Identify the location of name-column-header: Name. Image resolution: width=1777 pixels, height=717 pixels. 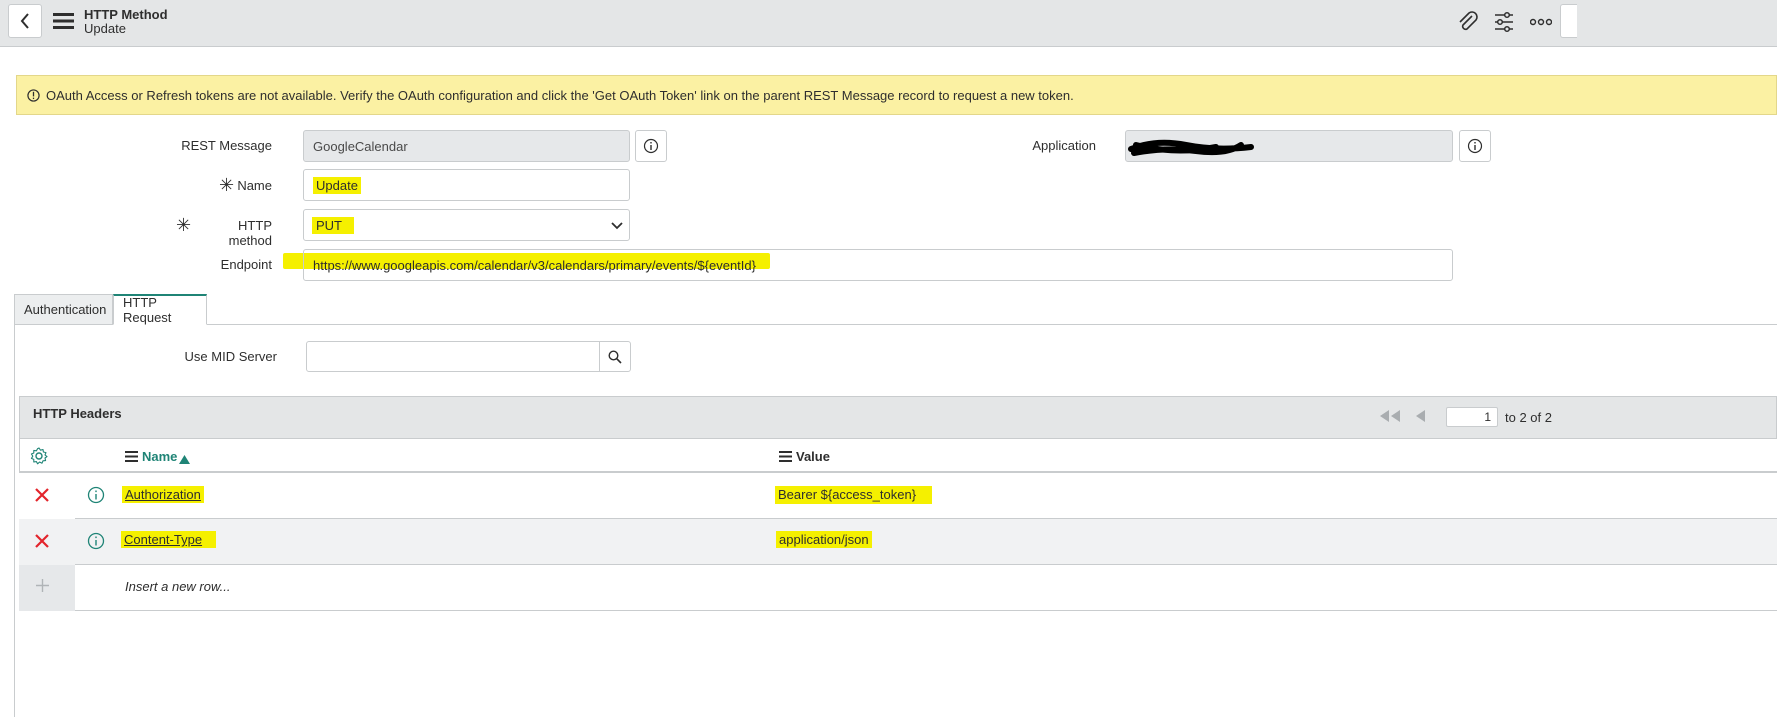
(159, 456).